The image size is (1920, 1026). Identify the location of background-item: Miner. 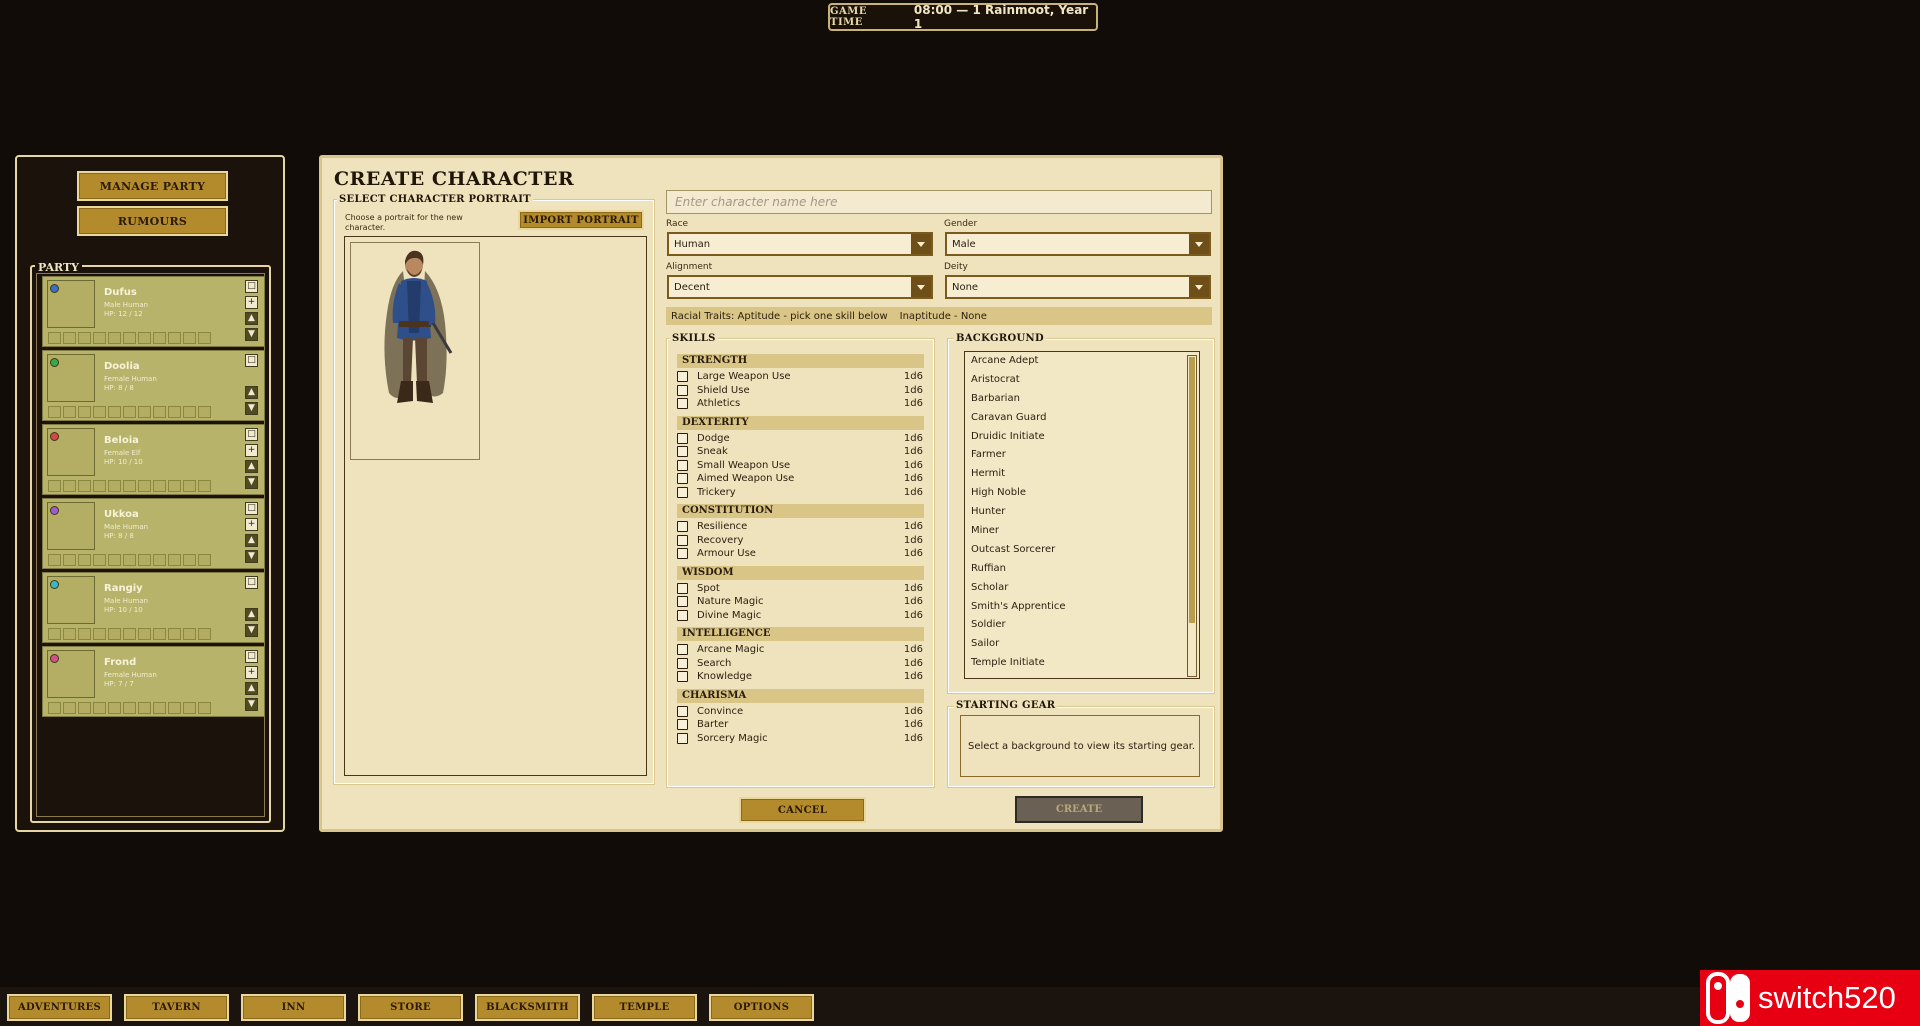
(1082, 531).